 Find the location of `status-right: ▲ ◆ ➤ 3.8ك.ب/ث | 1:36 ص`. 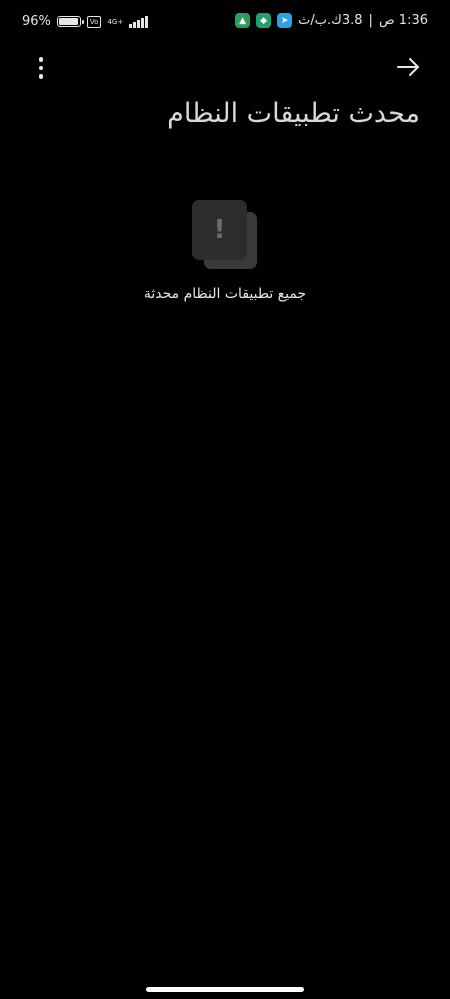

status-right: ▲ ◆ ➤ 3.8ك.ب/ث | 1:36 ص is located at coordinates (331, 20).